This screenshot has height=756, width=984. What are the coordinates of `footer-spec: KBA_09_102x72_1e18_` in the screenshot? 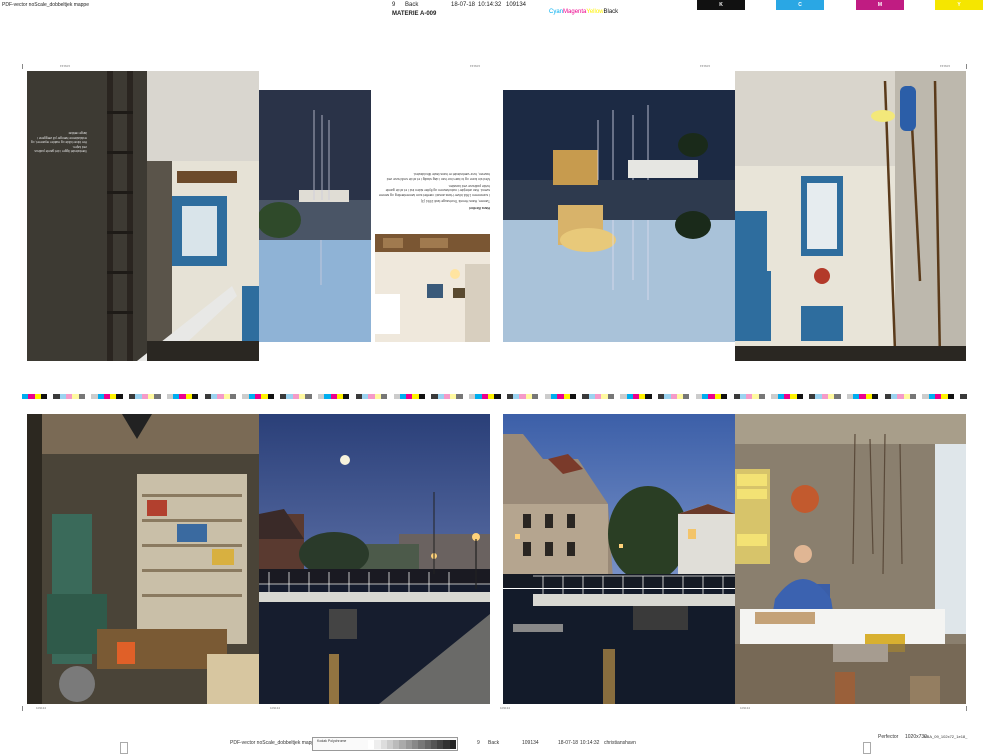 It's located at (946, 736).